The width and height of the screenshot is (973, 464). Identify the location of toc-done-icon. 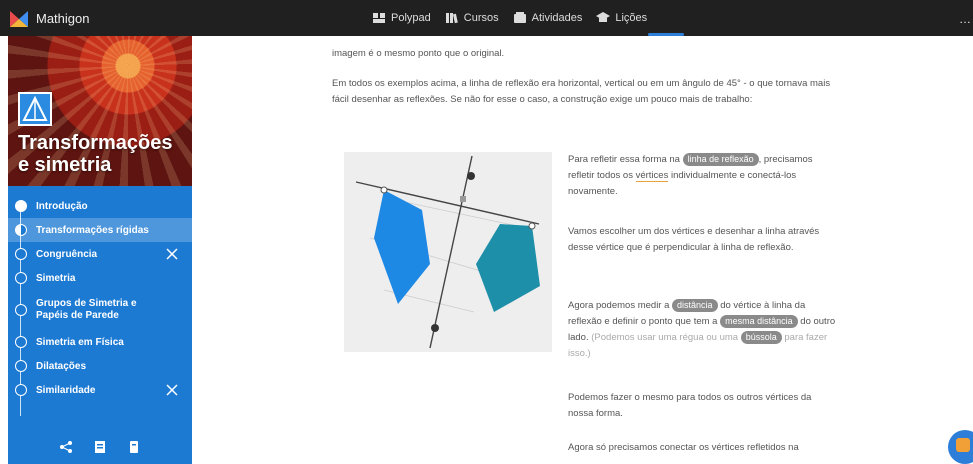
(21, 206).